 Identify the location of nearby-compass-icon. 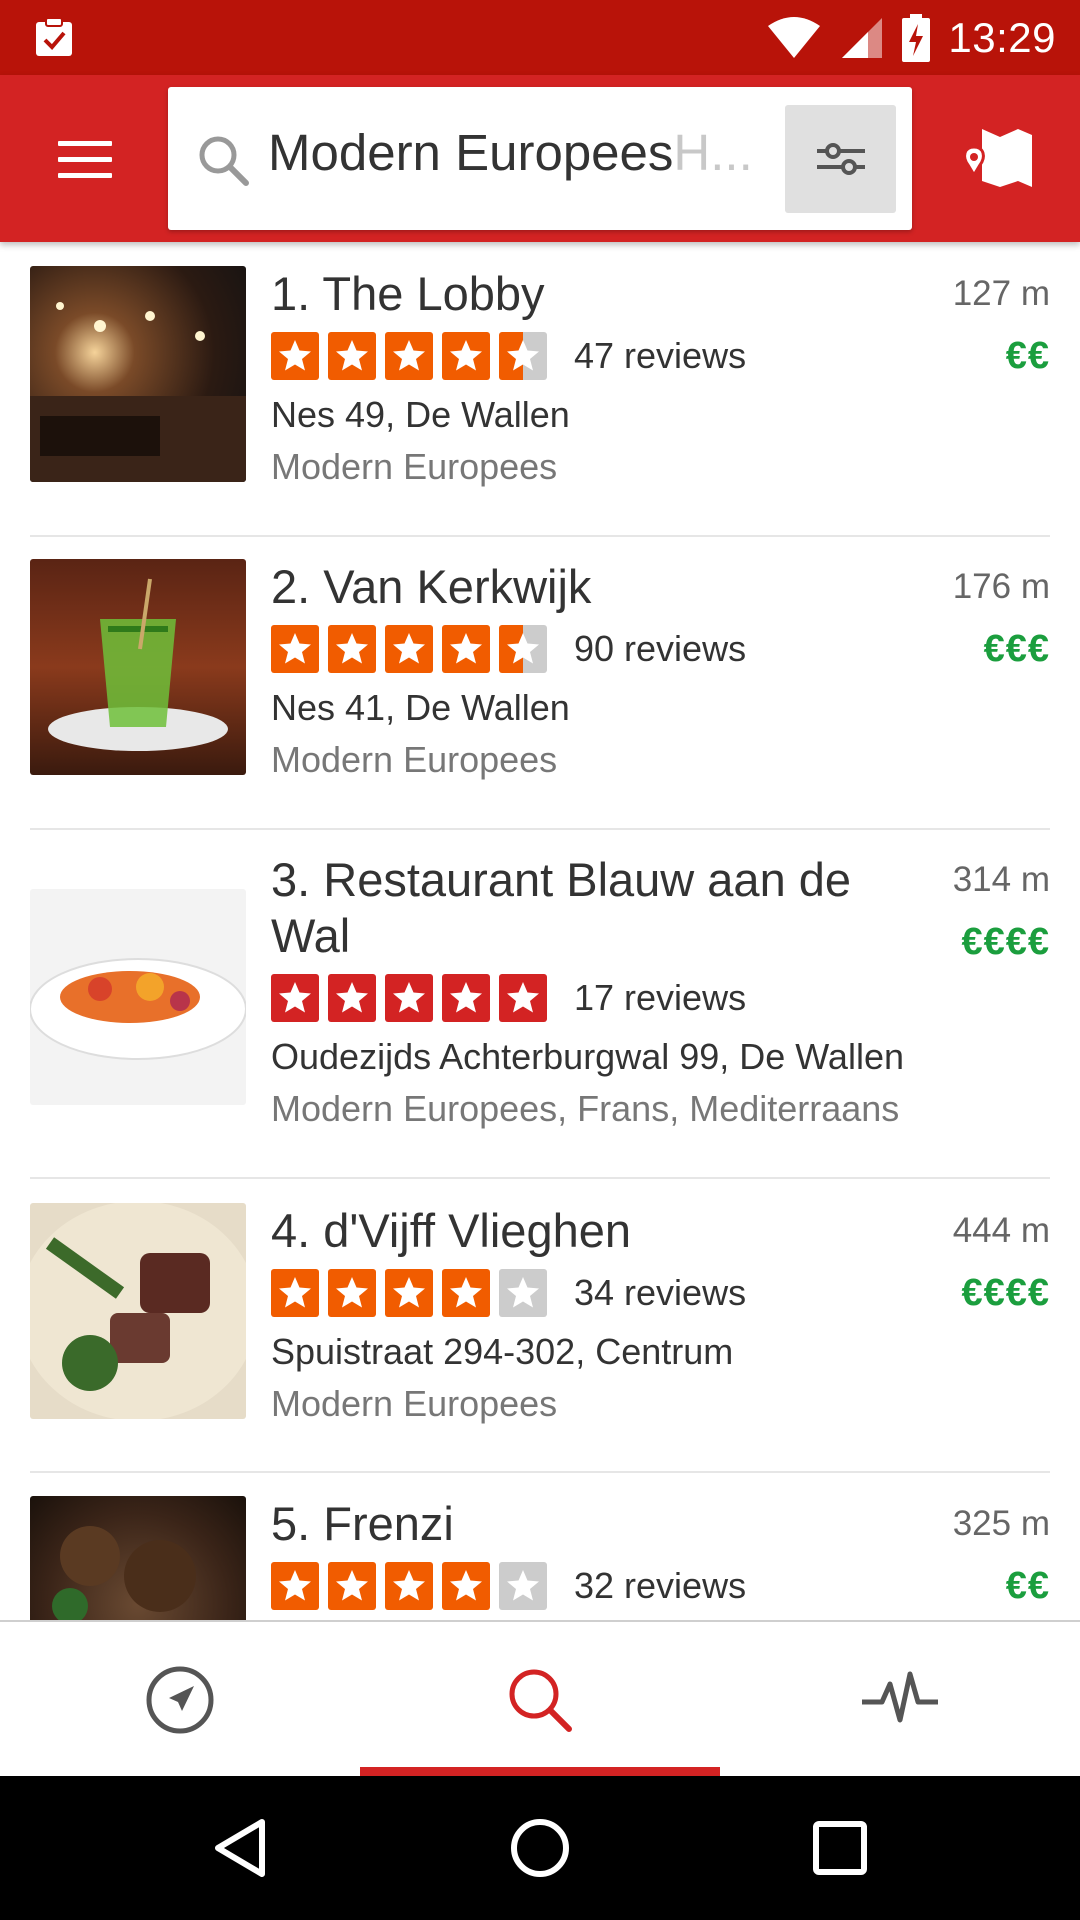
(180, 1700).